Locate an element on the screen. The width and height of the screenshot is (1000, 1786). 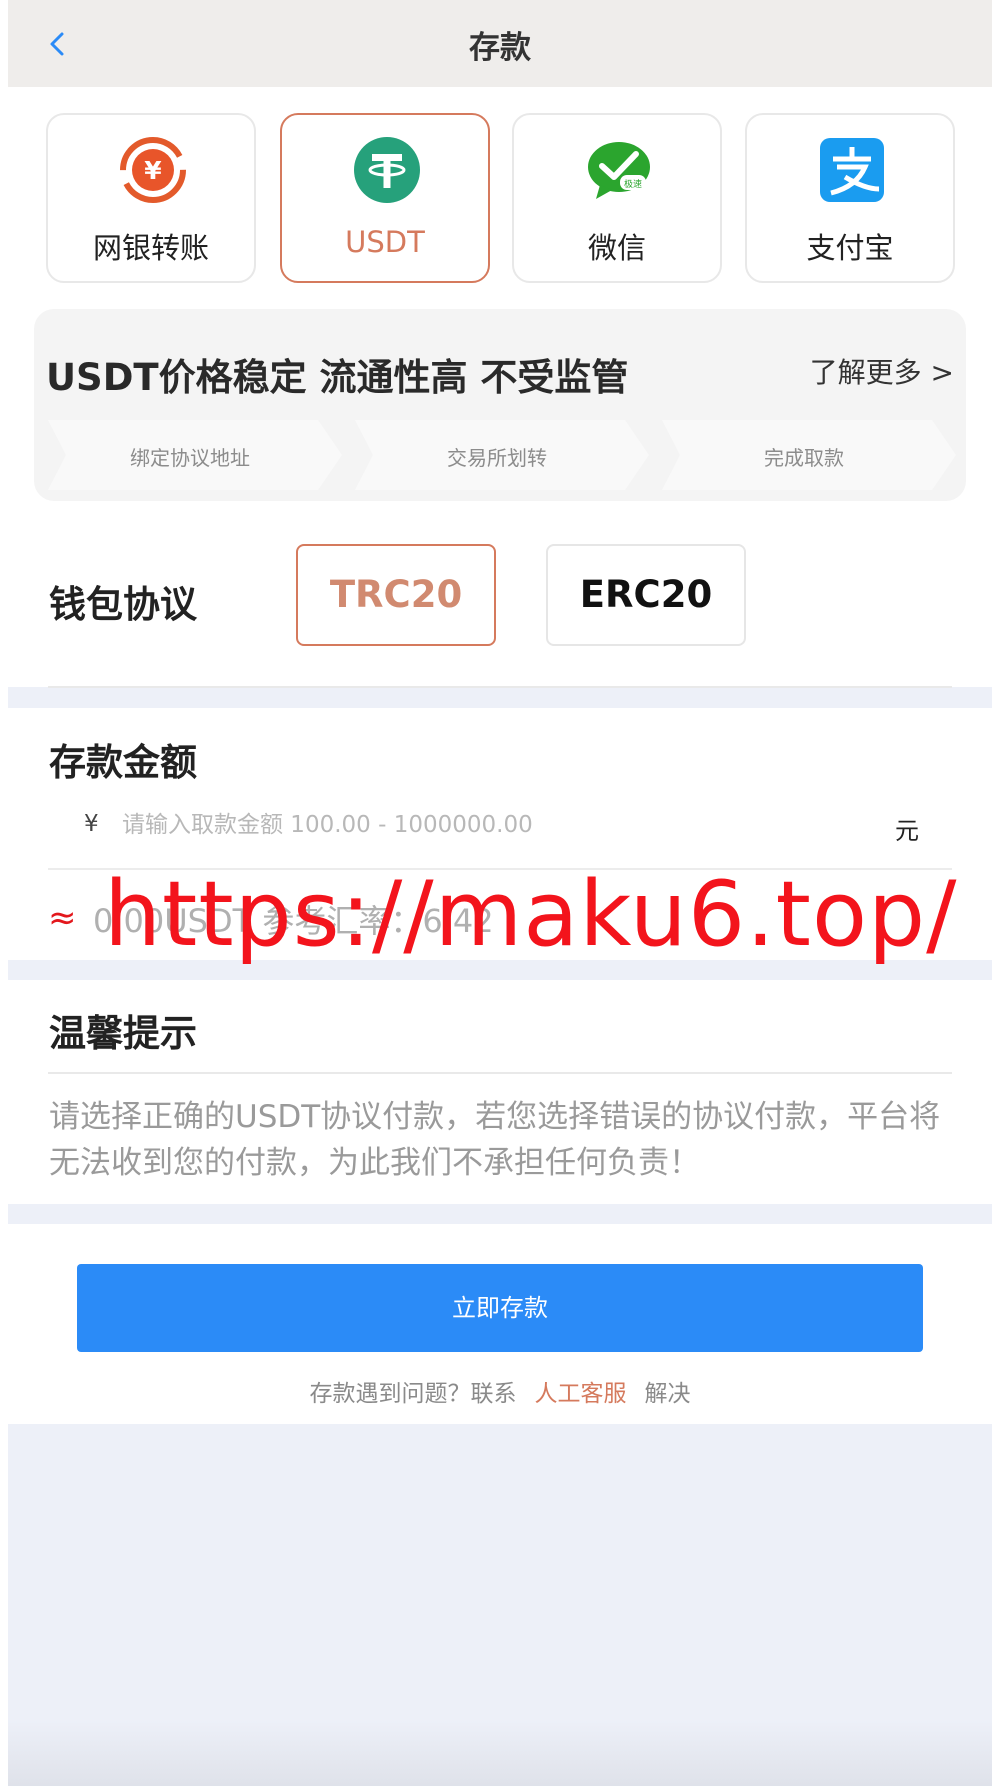
help-prefix: 存款遇到问题？联系 is located at coordinates (413, 1394).